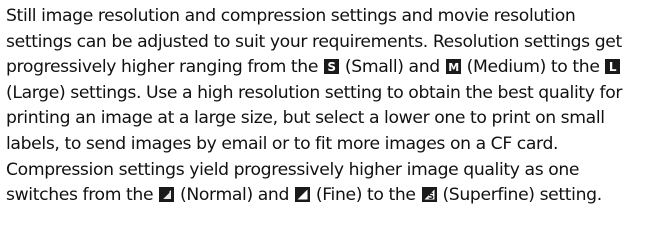 The height and width of the screenshot is (241, 652). I want to click on paragraph-text: (Small) and, so click(392, 67).